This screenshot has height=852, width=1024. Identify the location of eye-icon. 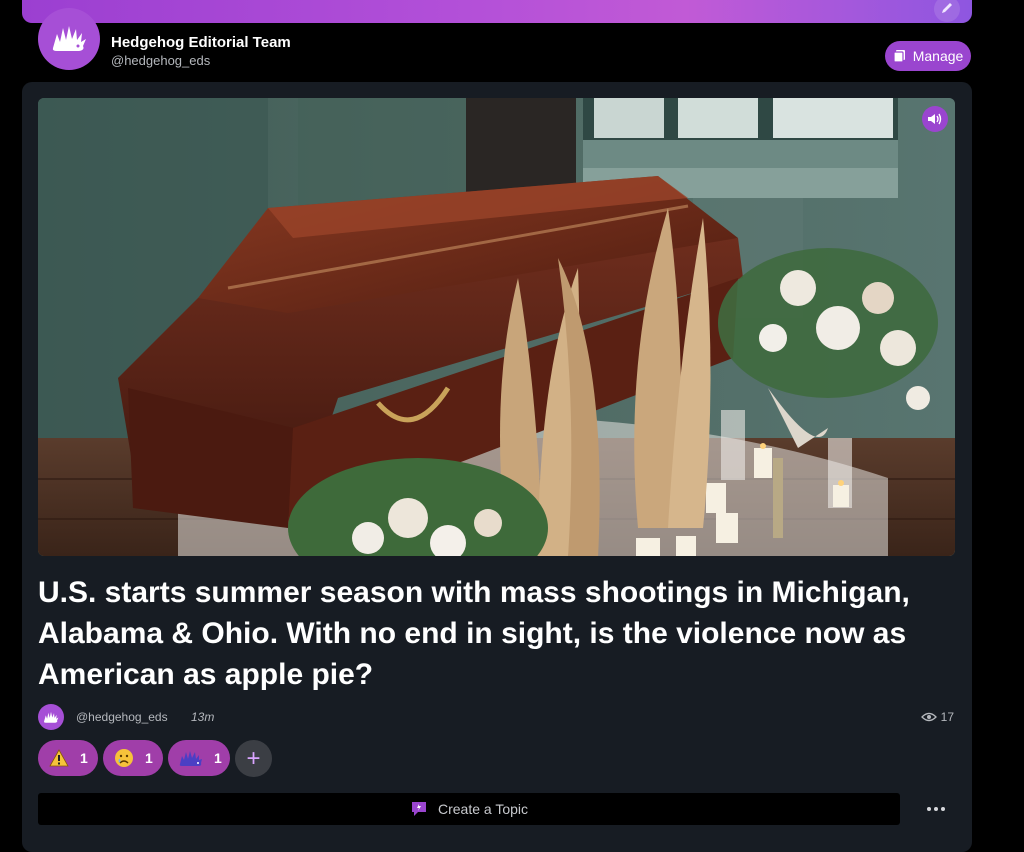
(928, 717).